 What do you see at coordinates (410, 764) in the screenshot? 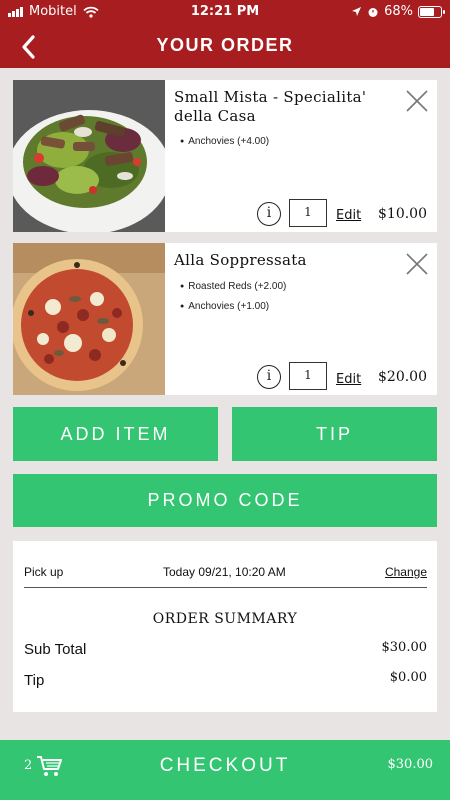
I see `checkout-total: $30.00` at bounding box center [410, 764].